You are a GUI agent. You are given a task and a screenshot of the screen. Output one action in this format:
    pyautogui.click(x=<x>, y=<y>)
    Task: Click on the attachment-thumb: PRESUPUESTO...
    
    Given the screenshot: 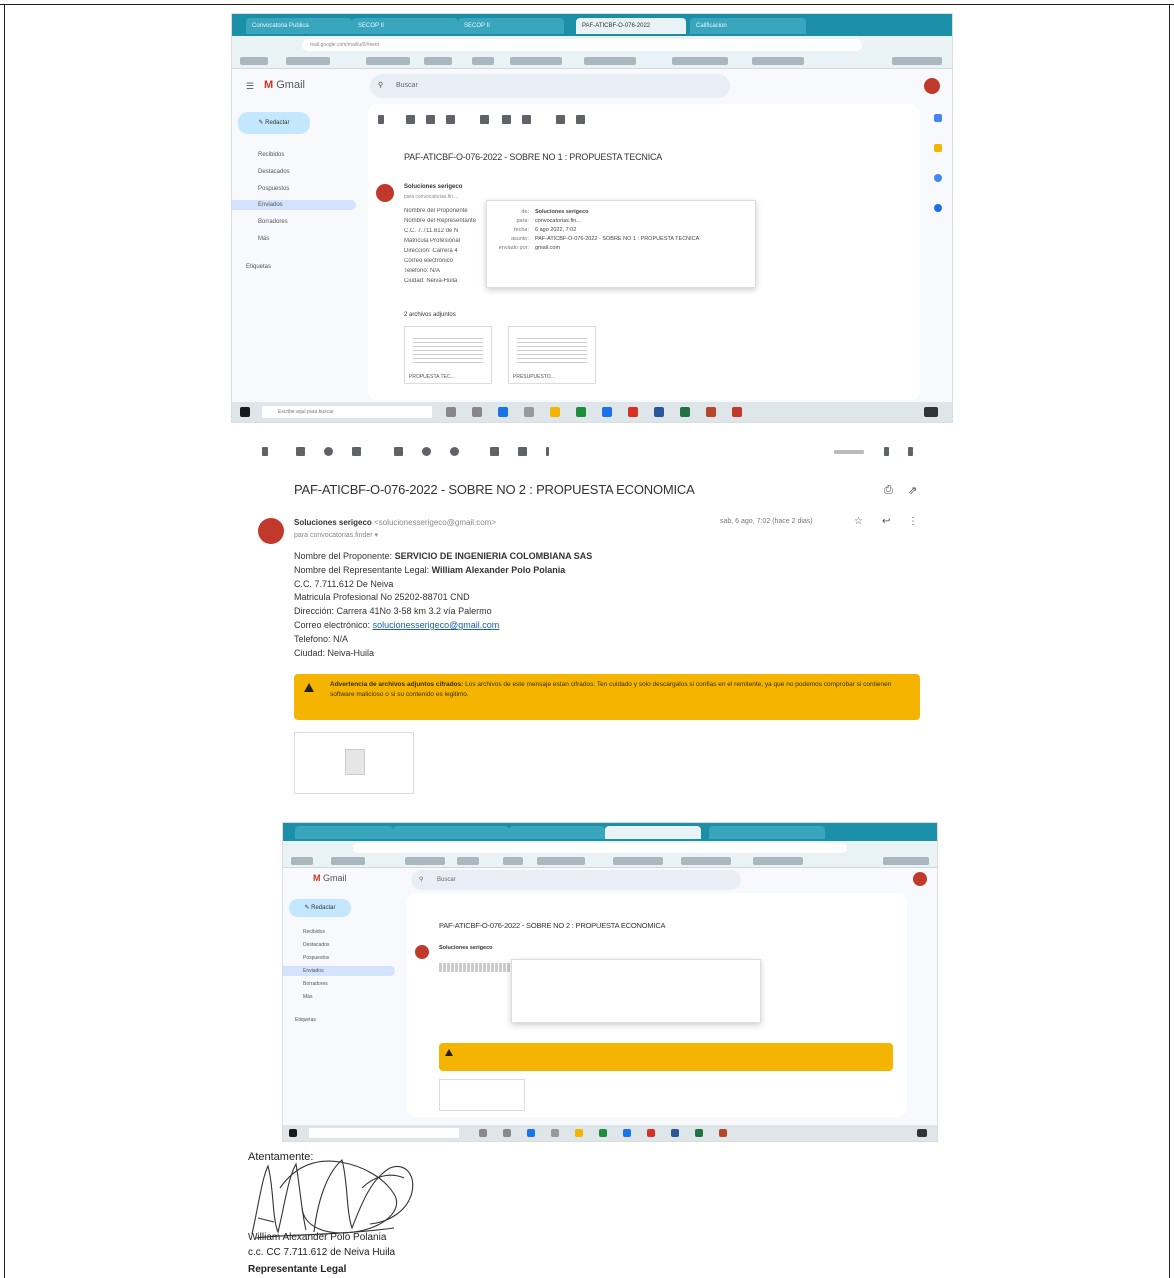 What is the action you would take?
    pyautogui.click(x=552, y=355)
    